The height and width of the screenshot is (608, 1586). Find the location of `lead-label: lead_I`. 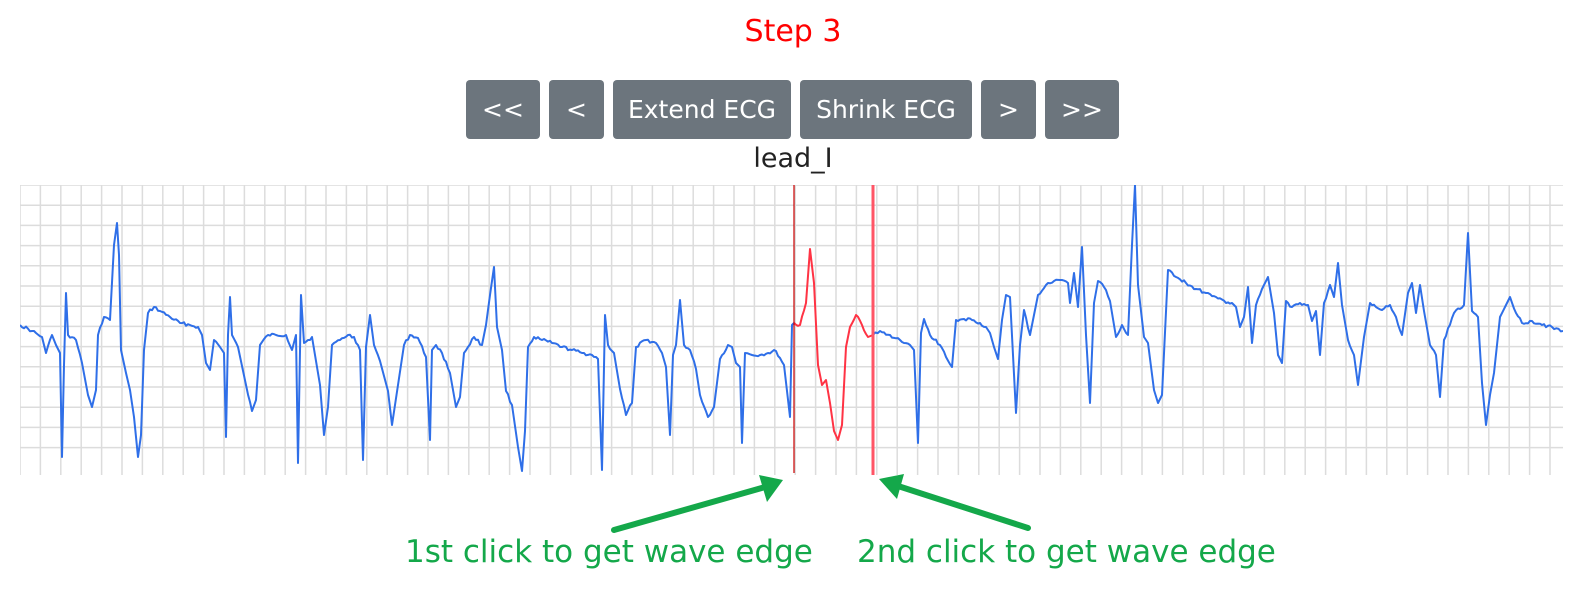

lead-label: lead_I is located at coordinates (793, 158).